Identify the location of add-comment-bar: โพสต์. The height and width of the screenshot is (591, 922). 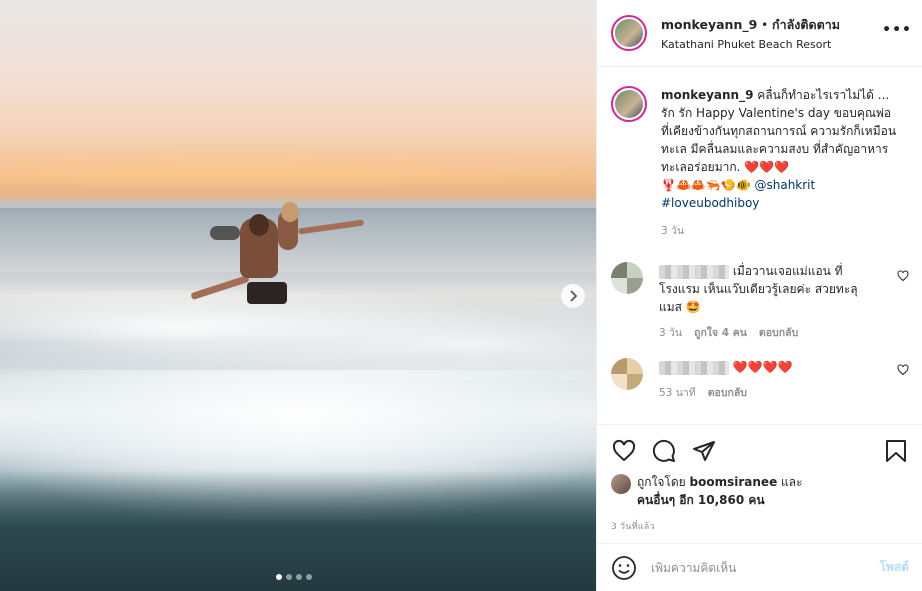
(759, 567).